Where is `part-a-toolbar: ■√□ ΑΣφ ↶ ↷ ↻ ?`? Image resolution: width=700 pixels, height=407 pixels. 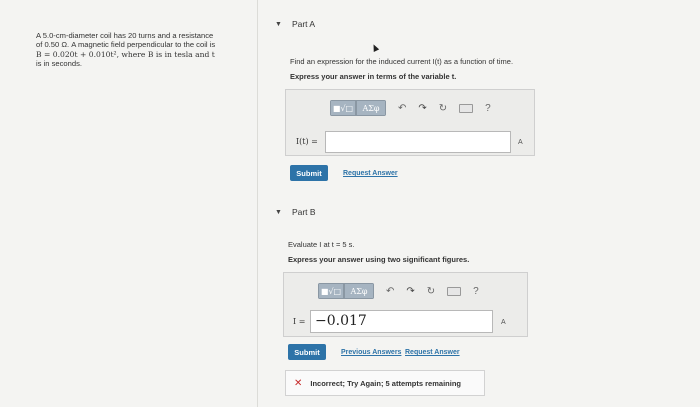 part-a-toolbar: ■√□ ΑΣφ ↶ ↷ ↻ ? is located at coordinates (410, 108).